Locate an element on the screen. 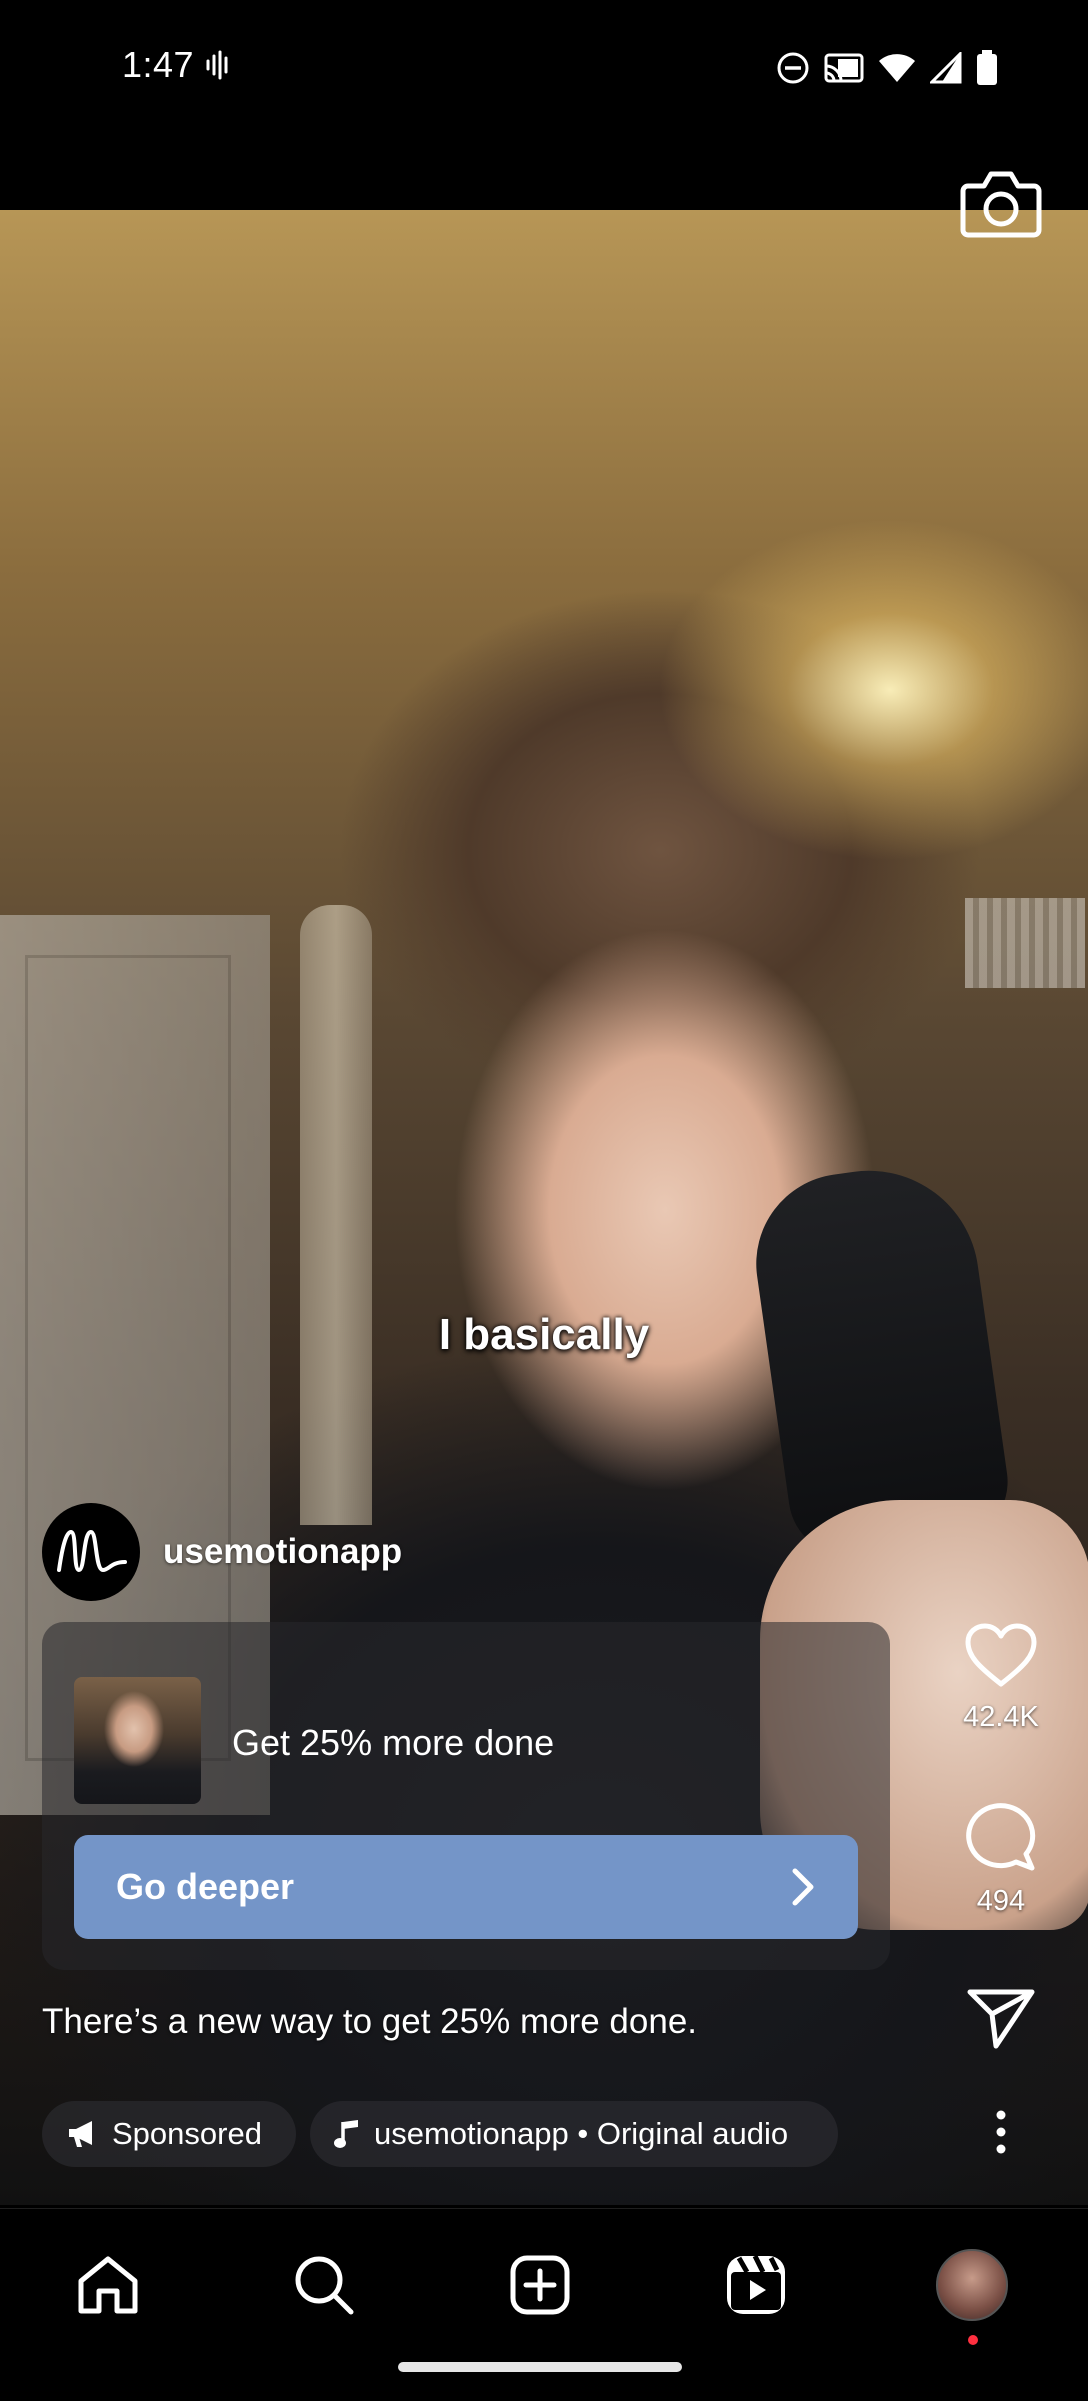 This screenshot has width=1088, height=2401. profile-avatar is located at coordinates (972, 2285).